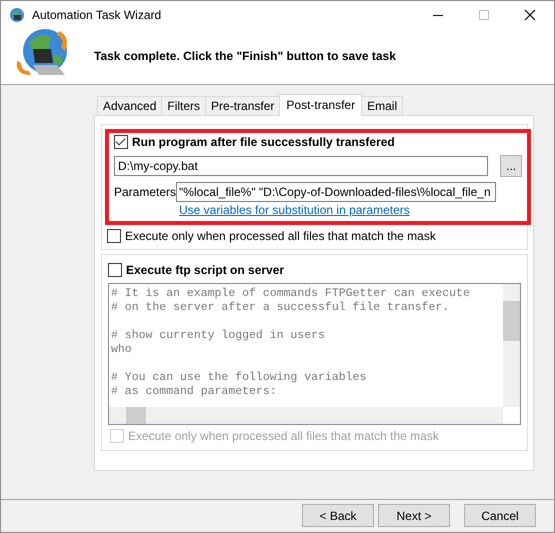 Image resolution: width=555 pixels, height=533 pixels. I want to click on horizontal-scrollbar, so click(306, 415).